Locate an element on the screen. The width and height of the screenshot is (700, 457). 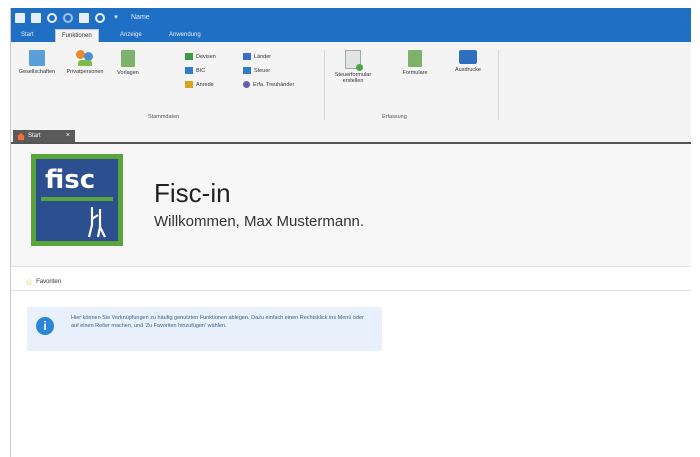
tab-anwendung: Anwendung is located at coordinates (185, 35).